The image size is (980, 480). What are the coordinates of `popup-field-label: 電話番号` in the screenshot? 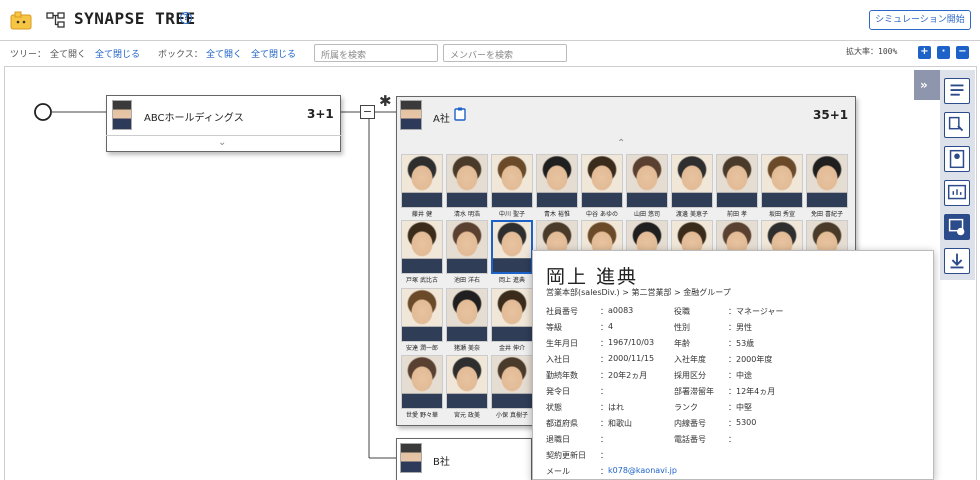 It's located at (690, 439).